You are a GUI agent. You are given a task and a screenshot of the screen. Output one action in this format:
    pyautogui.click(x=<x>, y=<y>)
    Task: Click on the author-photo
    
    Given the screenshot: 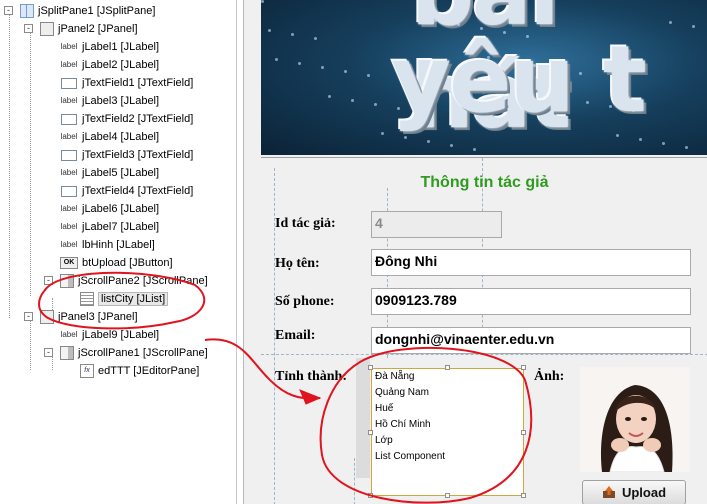 What is the action you would take?
    pyautogui.click(x=635, y=419)
    